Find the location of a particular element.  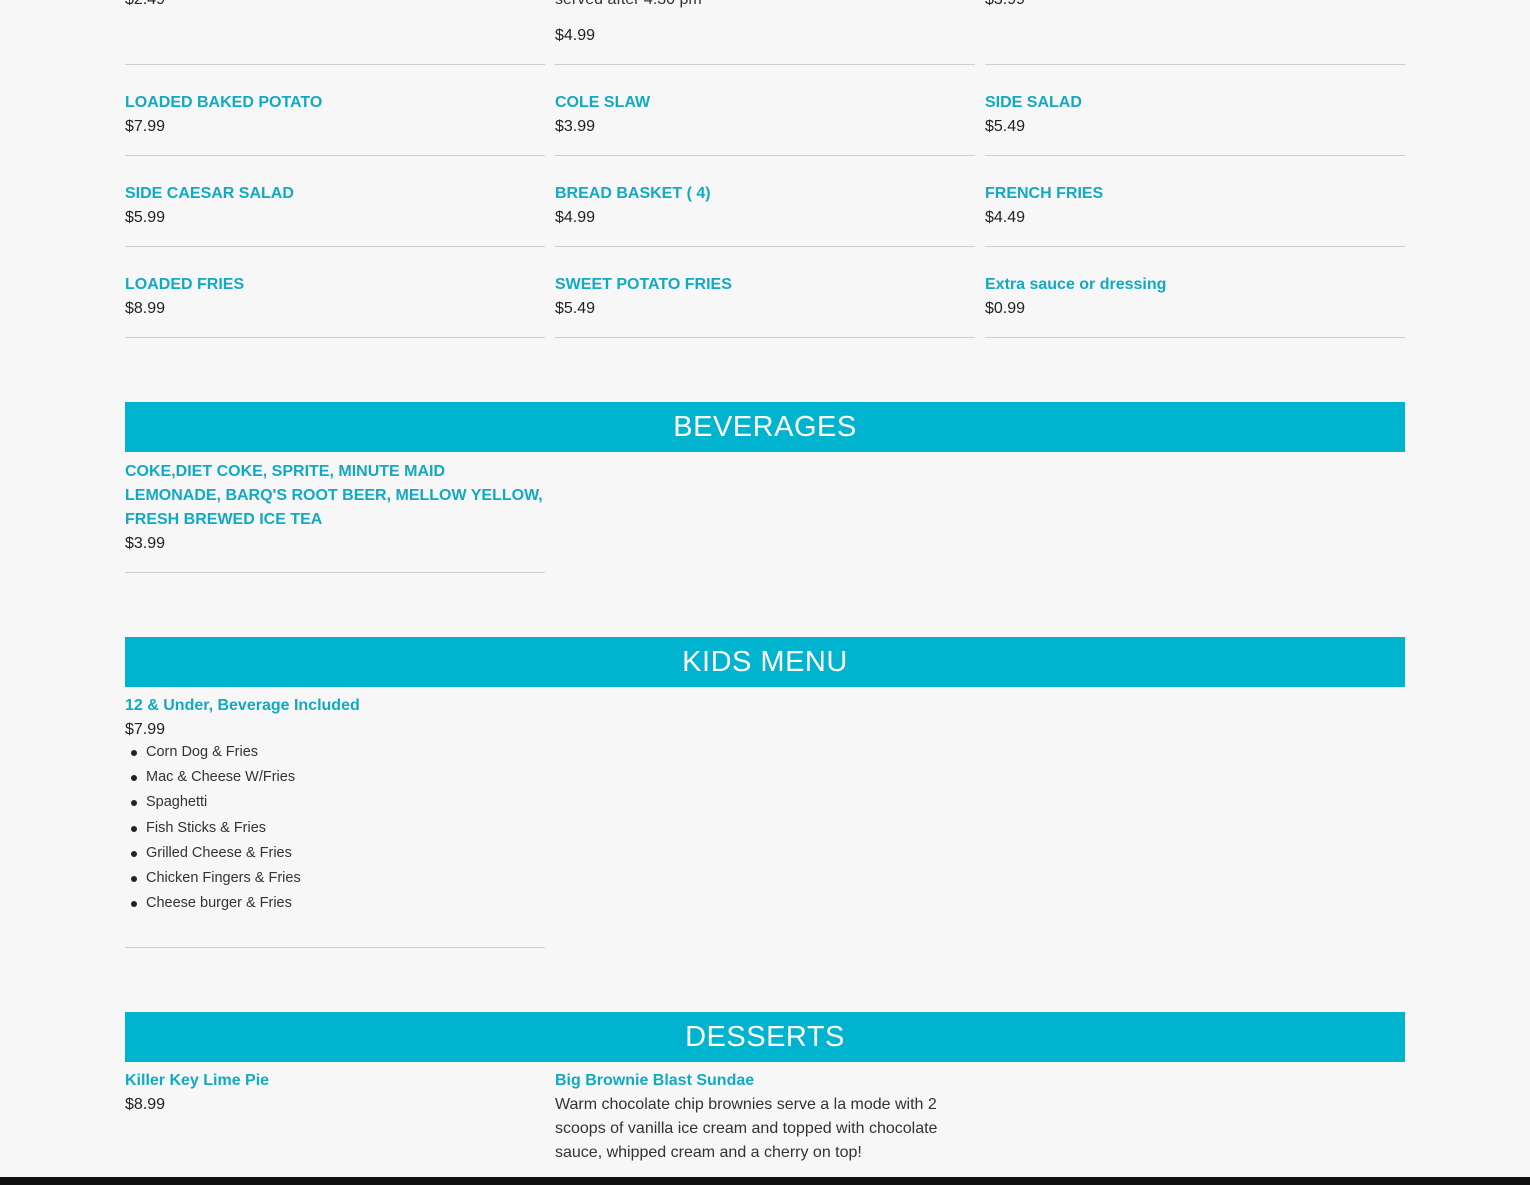

list-item: Spaghetti is located at coordinates (216, 802).